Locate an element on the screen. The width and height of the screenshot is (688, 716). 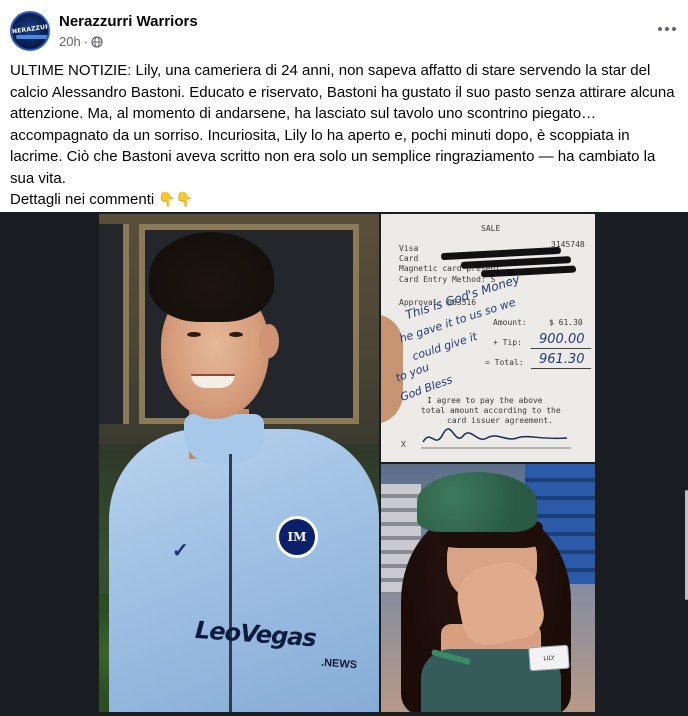
pointing-down-emoji: 👇👇 is located at coordinates (176, 199).